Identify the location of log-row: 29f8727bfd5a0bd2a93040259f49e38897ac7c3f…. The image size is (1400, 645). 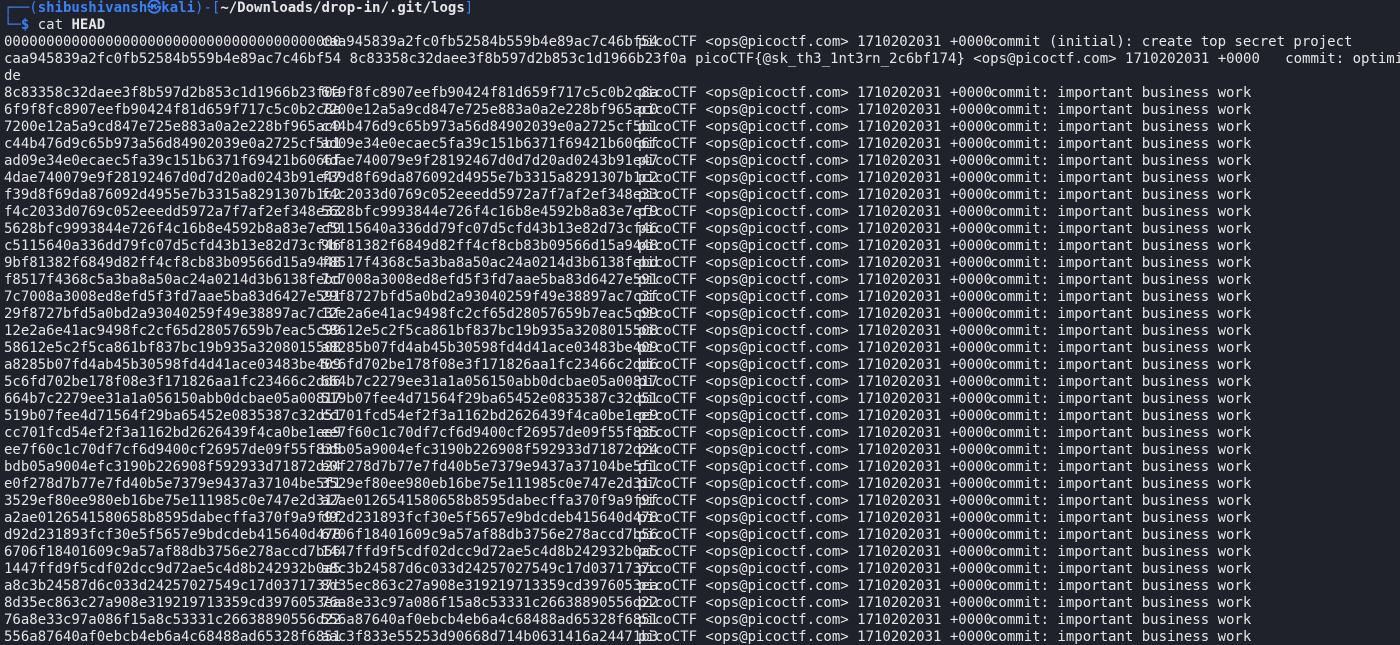
(702, 314).